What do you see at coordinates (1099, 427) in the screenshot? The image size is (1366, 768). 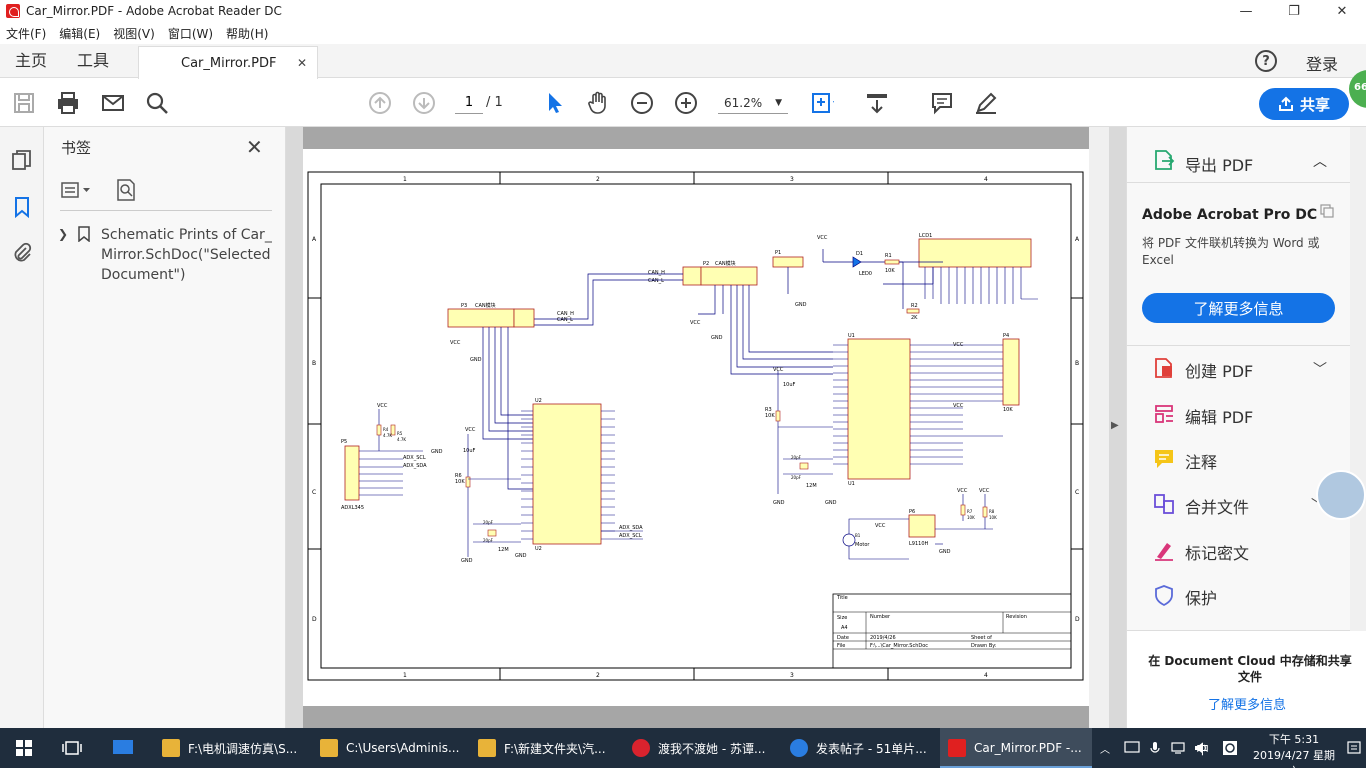 I see `document-scrollbar` at bounding box center [1099, 427].